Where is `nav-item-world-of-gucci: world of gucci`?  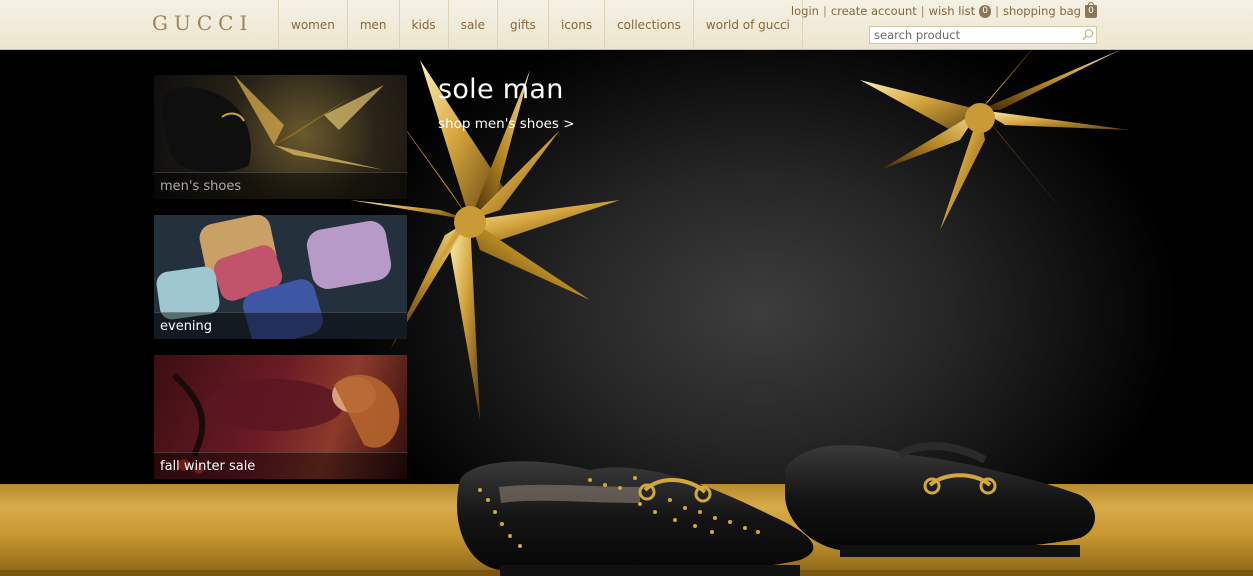
nav-item-world-of-gucci: world of gucci is located at coordinates (747, 24).